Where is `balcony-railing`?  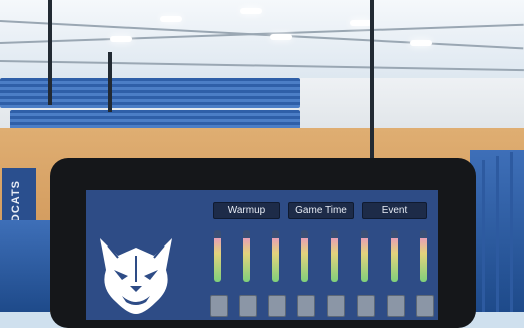
balcony-railing is located at coordinates (25, 266).